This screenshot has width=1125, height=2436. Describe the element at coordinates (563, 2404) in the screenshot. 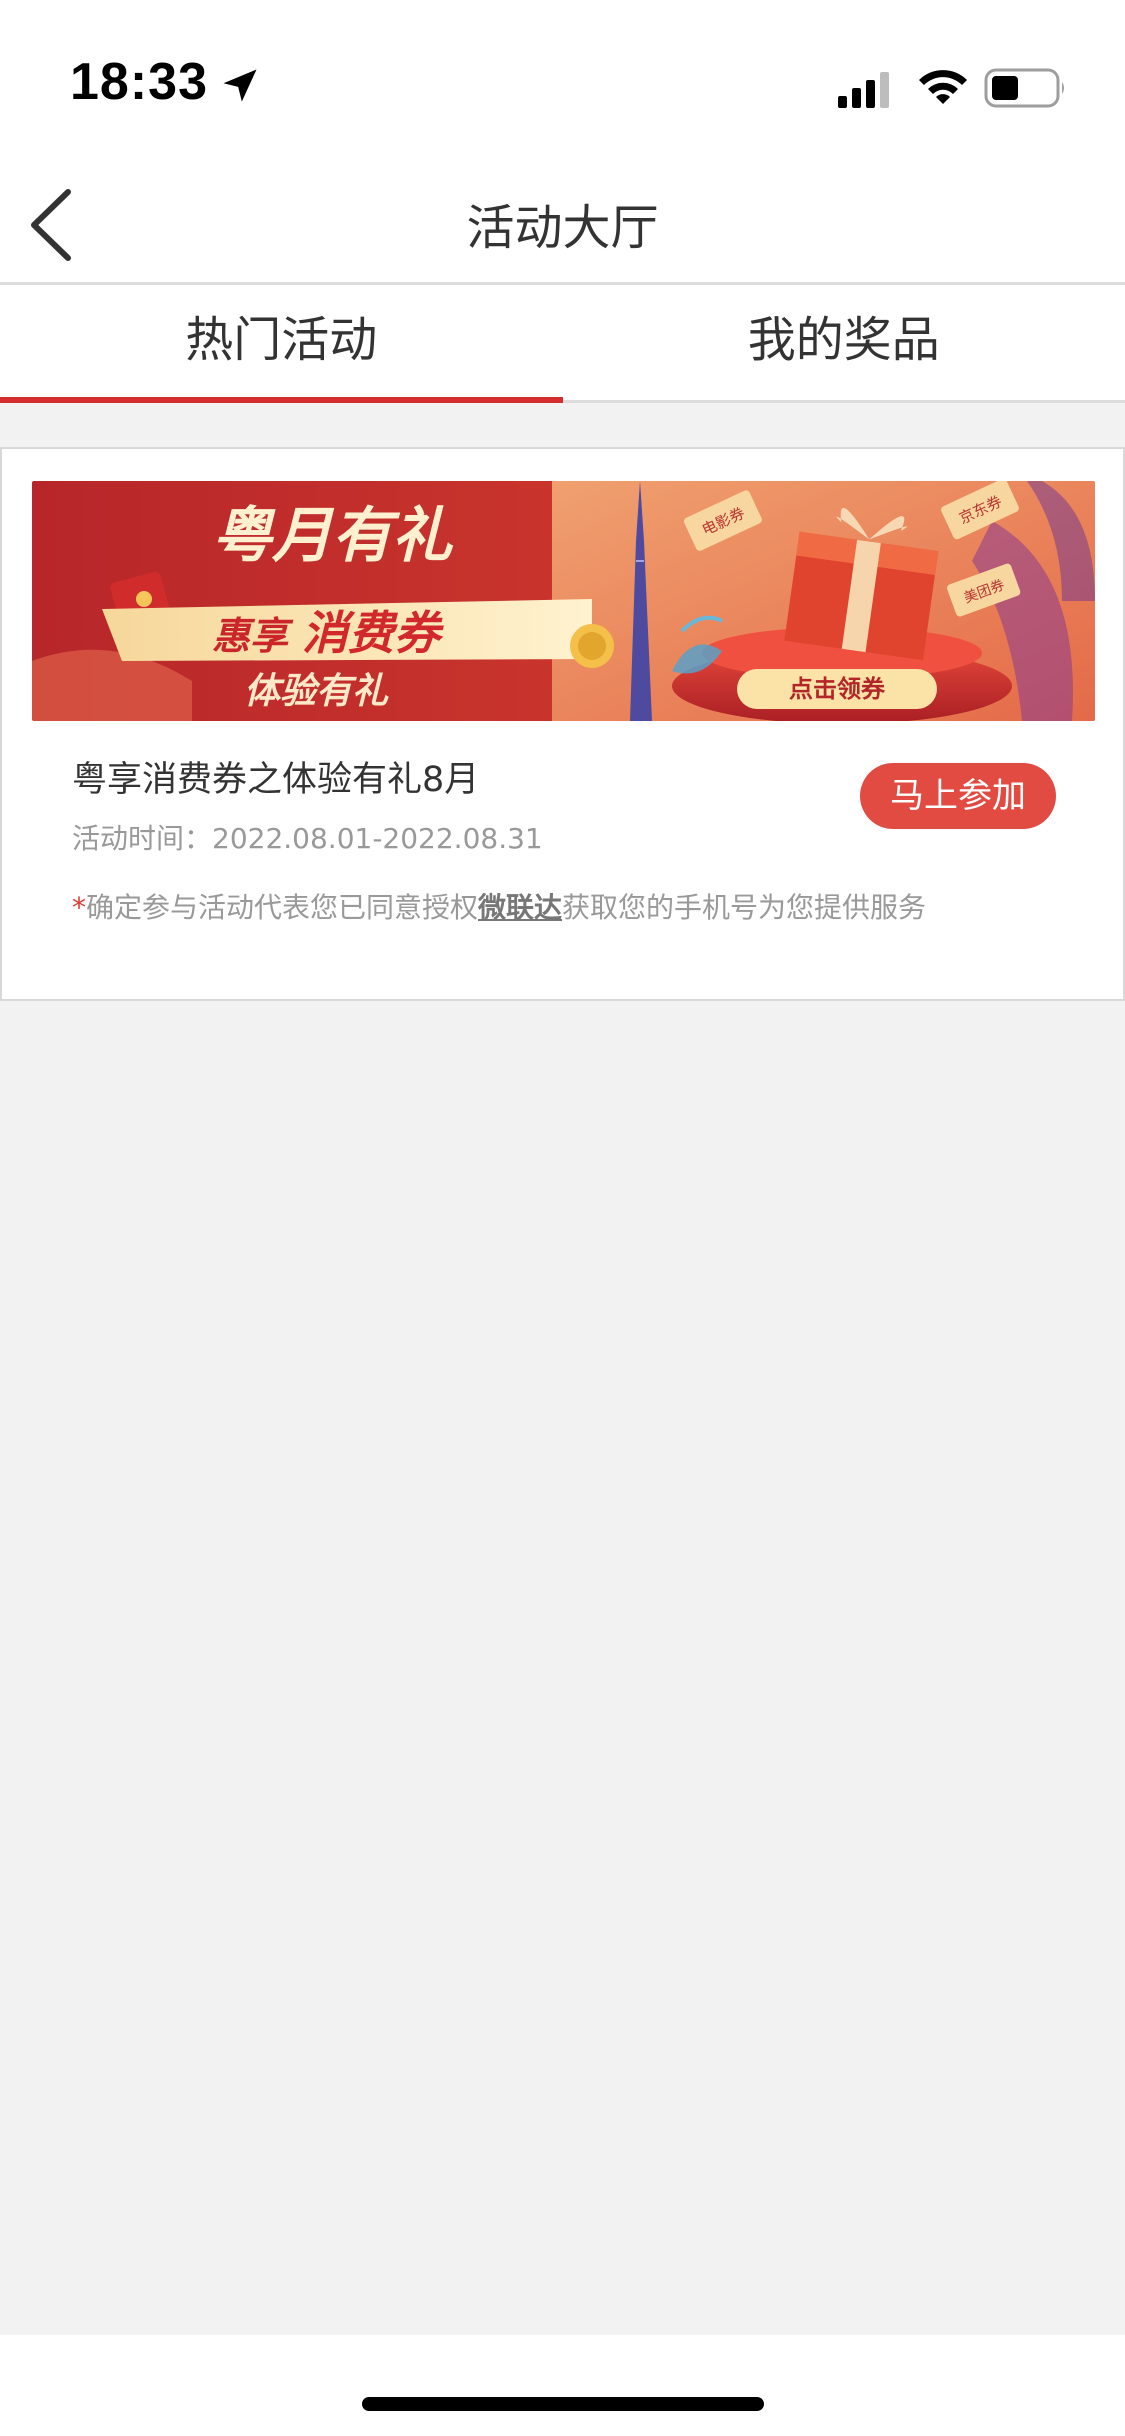

I see `home-indicator` at that location.